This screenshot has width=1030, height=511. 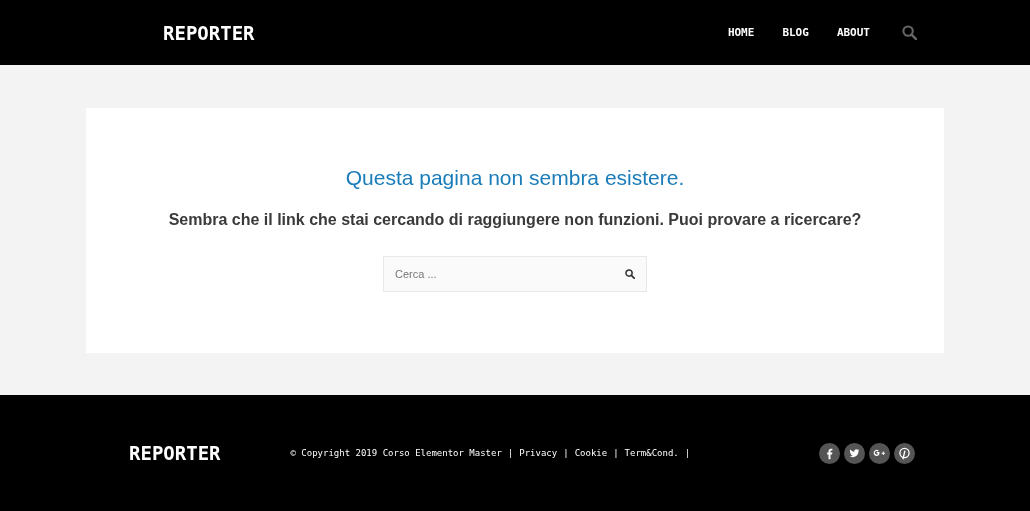 What do you see at coordinates (795, 32) in the screenshot?
I see `nav-link: BLOG` at bounding box center [795, 32].